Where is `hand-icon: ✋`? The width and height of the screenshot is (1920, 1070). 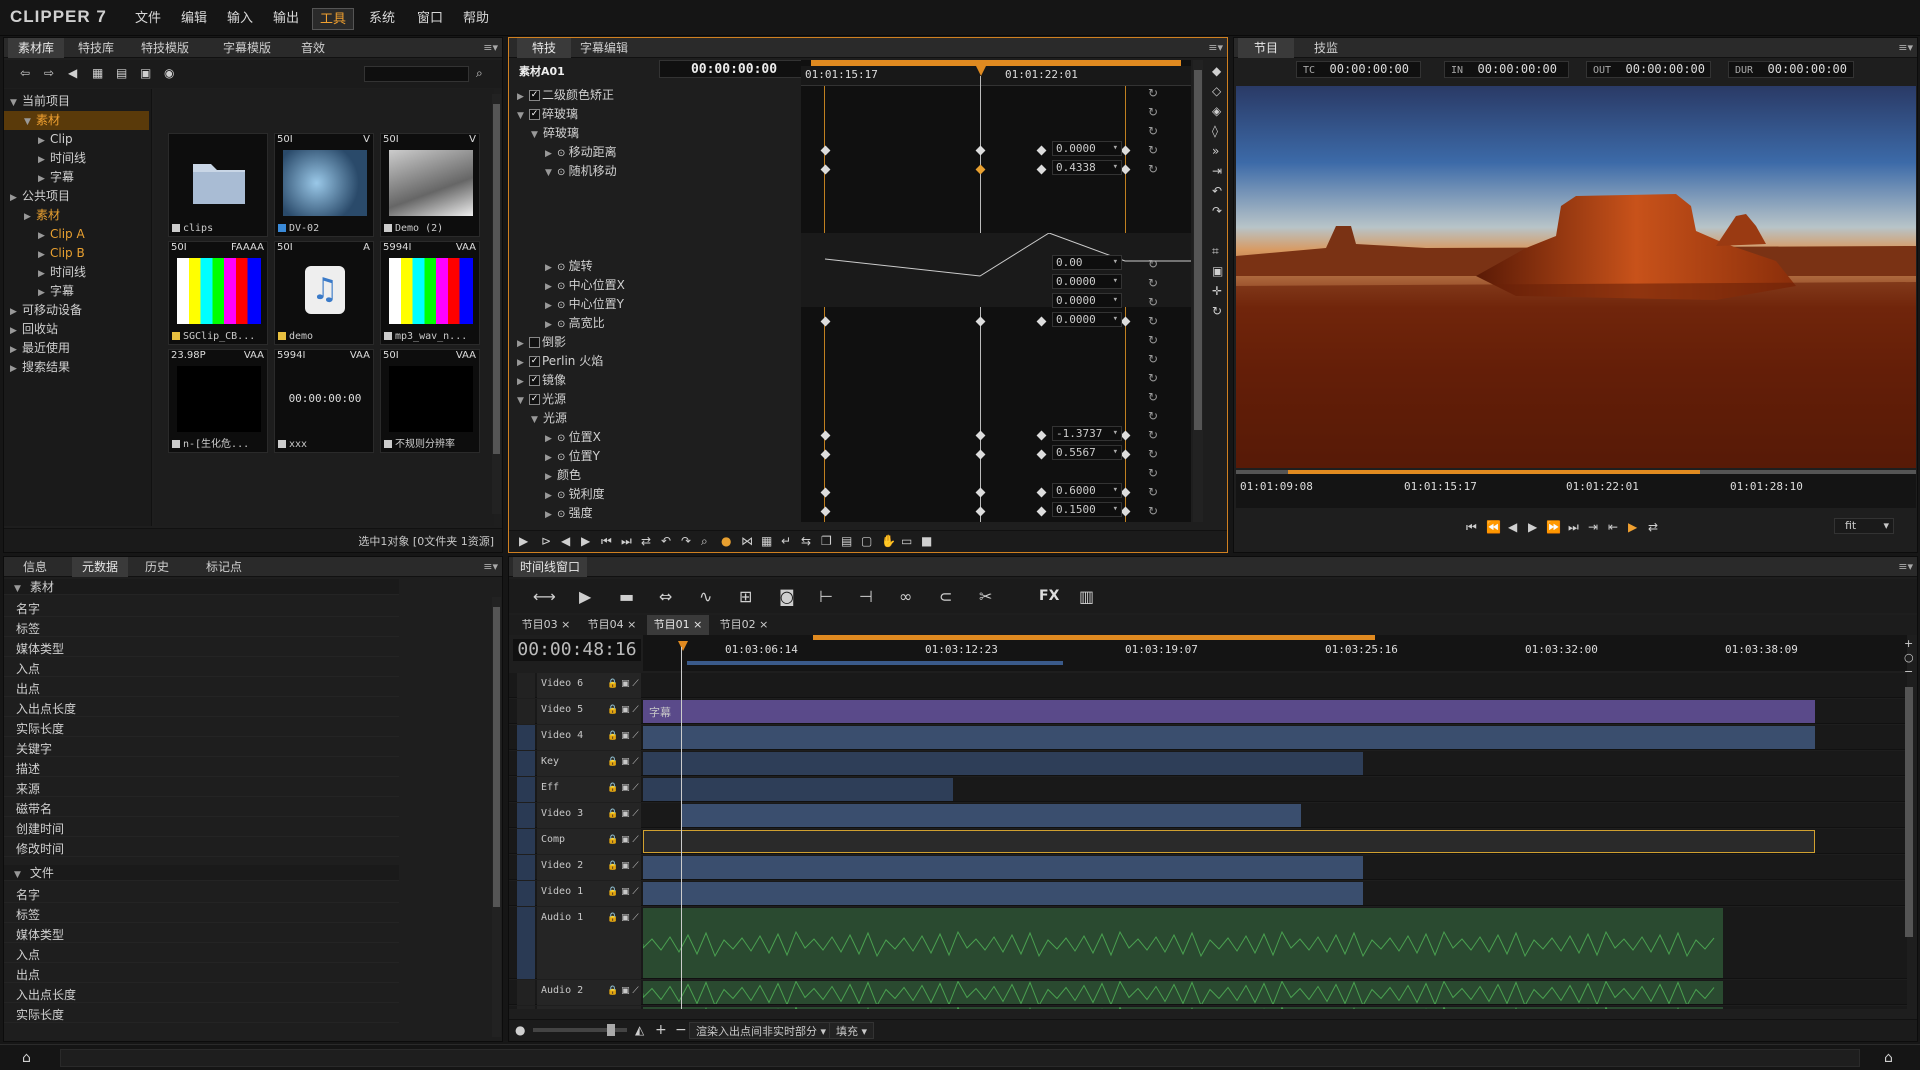
hand-icon: ✋ is located at coordinates (888, 541).